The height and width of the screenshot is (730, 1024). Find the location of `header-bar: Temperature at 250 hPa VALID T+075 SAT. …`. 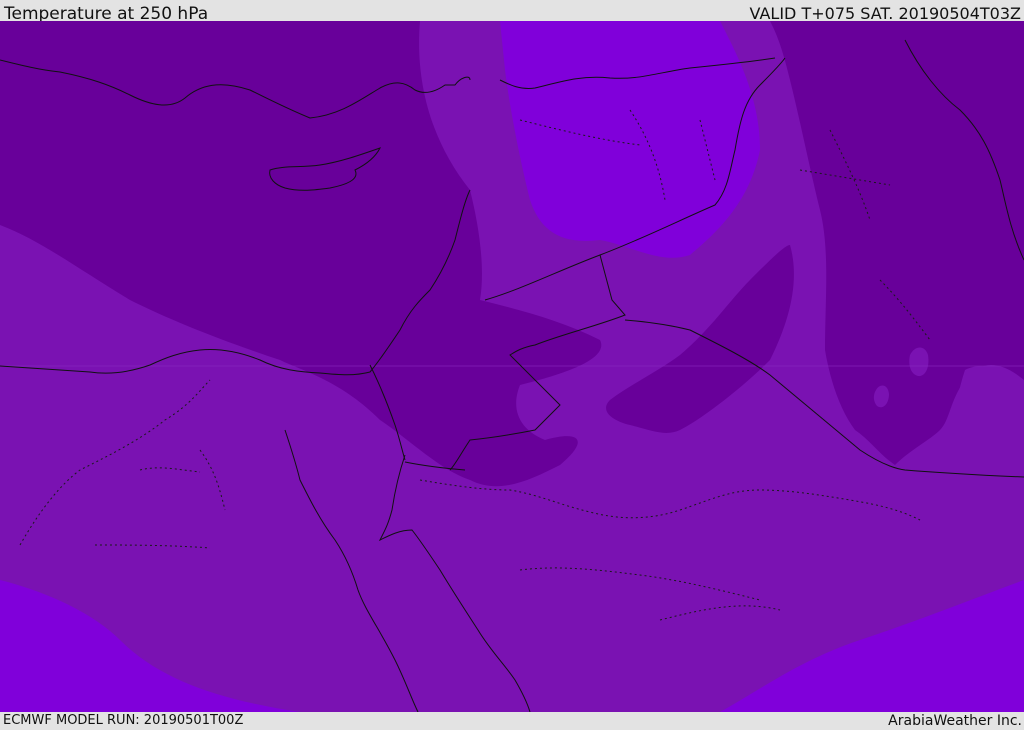

header-bar: Temperature at 250 hPa VALID T+075 SAT. … is located at coordinates (512, 12).